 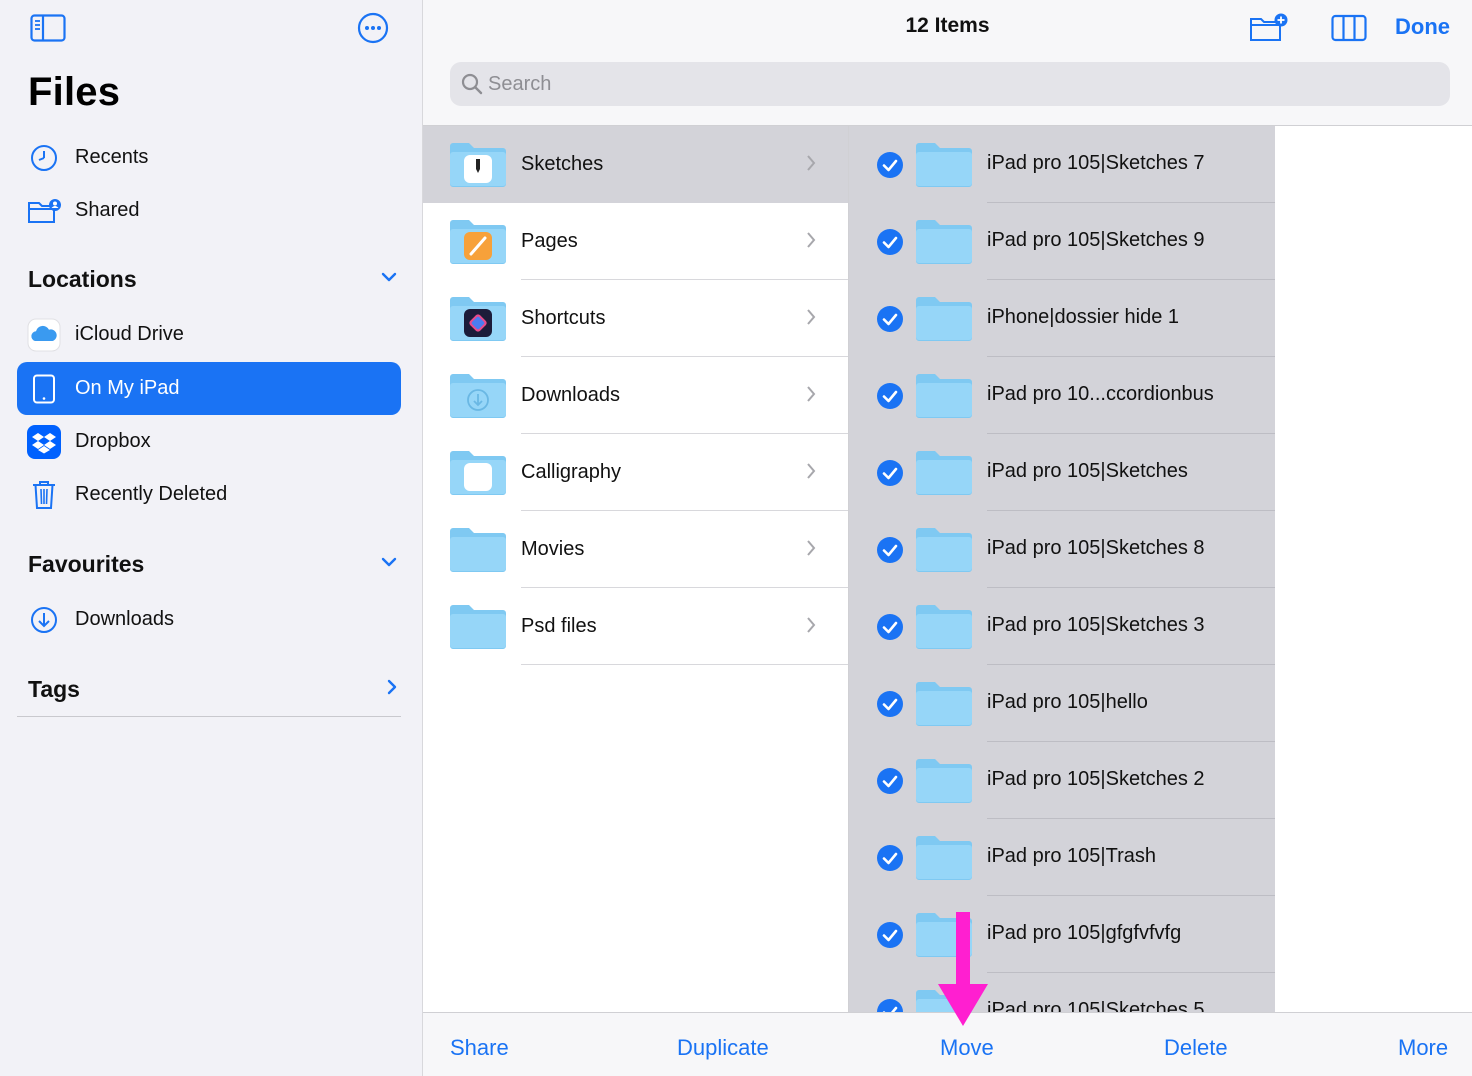 What do you see at coordinates (1062, 395) in the screenshot?
I see `list-item: iPad pro 10...ccordionbus` at bounding box center [1062, 395].